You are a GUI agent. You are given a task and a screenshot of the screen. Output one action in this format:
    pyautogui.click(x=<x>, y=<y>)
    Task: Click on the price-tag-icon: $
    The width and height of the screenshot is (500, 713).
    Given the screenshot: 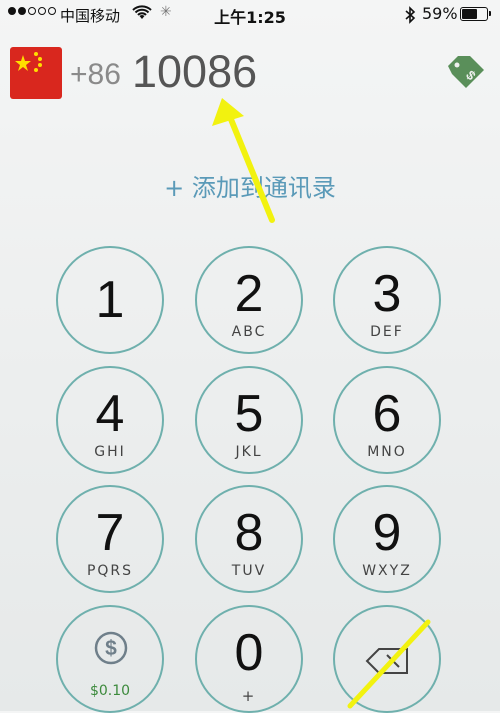 What is the action you would take?
    pyautogui.click(x=465, y=73)
    